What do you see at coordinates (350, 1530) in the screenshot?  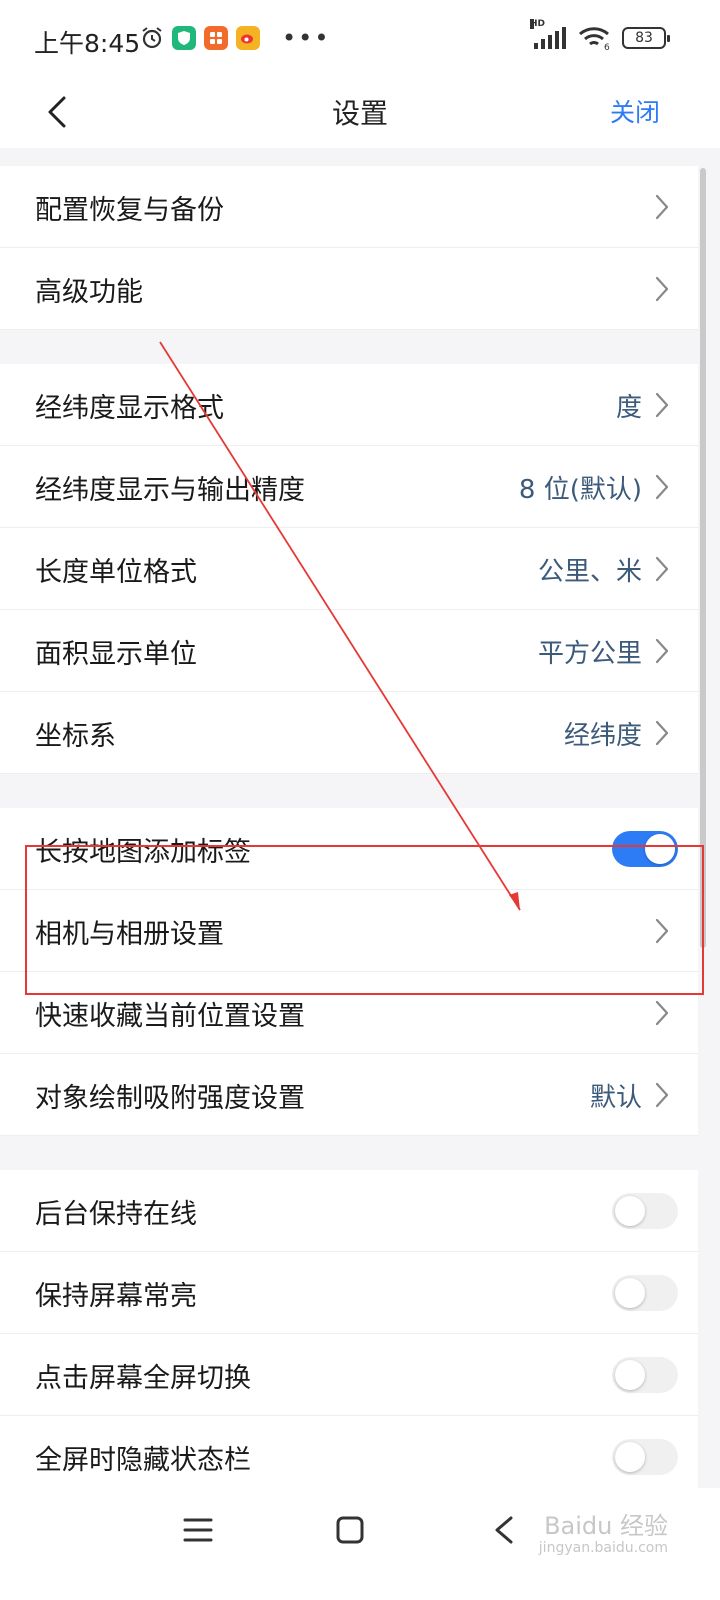 I see `home-icon` at bounding box center [350, 1530].